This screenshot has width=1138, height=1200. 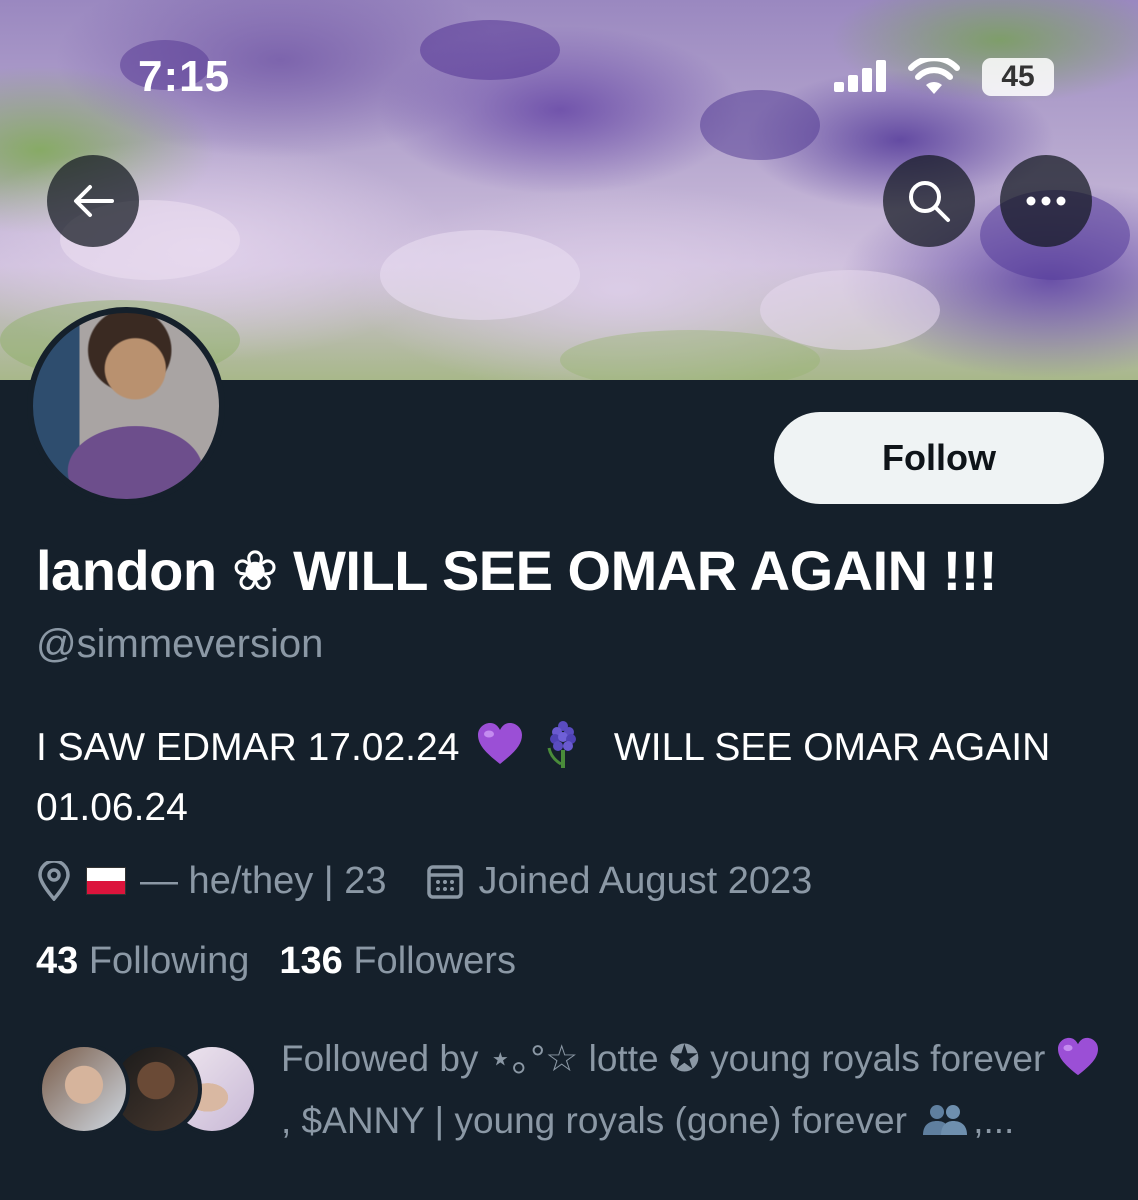 I want to click on followers-link: 136 Followers, so click(x=397, y=961).